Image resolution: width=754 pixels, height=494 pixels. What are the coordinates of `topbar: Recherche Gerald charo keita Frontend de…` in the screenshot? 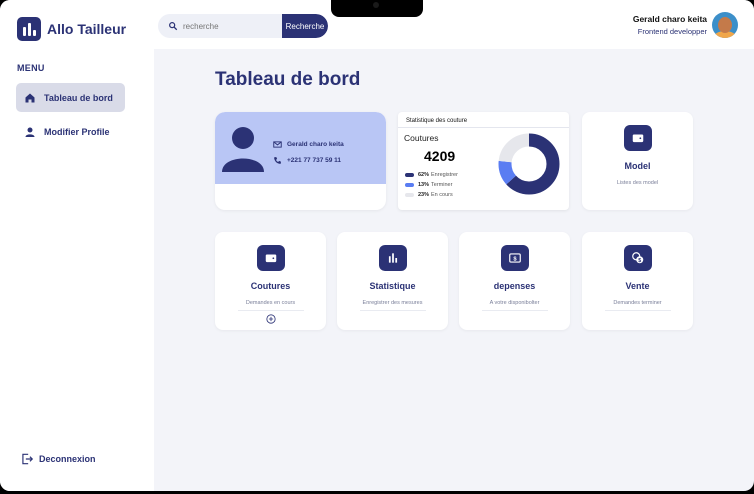 It's located at (454, 24).